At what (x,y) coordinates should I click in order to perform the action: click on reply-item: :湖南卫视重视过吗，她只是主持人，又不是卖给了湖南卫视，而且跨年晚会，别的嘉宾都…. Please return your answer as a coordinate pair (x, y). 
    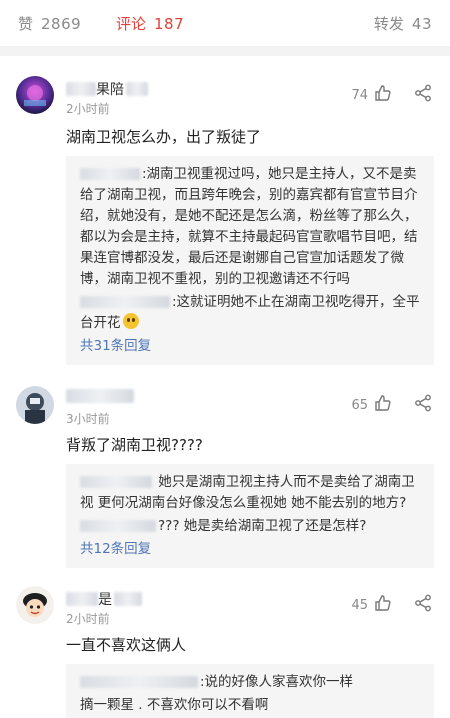
    Looking at the image, I should click on (251, 227).